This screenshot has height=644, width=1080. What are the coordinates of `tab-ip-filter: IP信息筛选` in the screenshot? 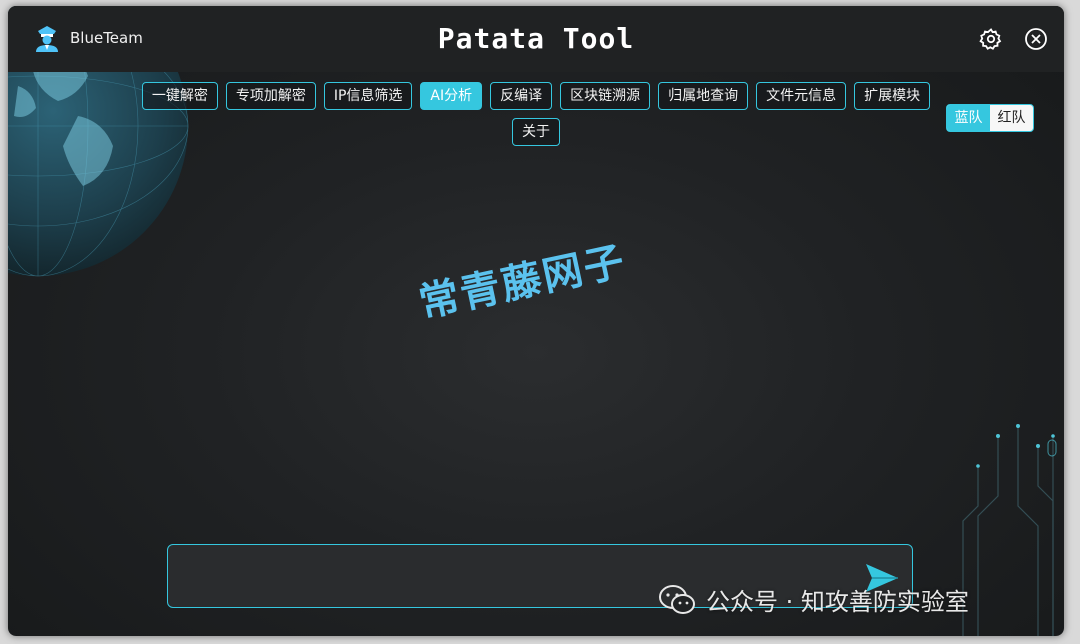 It's located at (368, 96).